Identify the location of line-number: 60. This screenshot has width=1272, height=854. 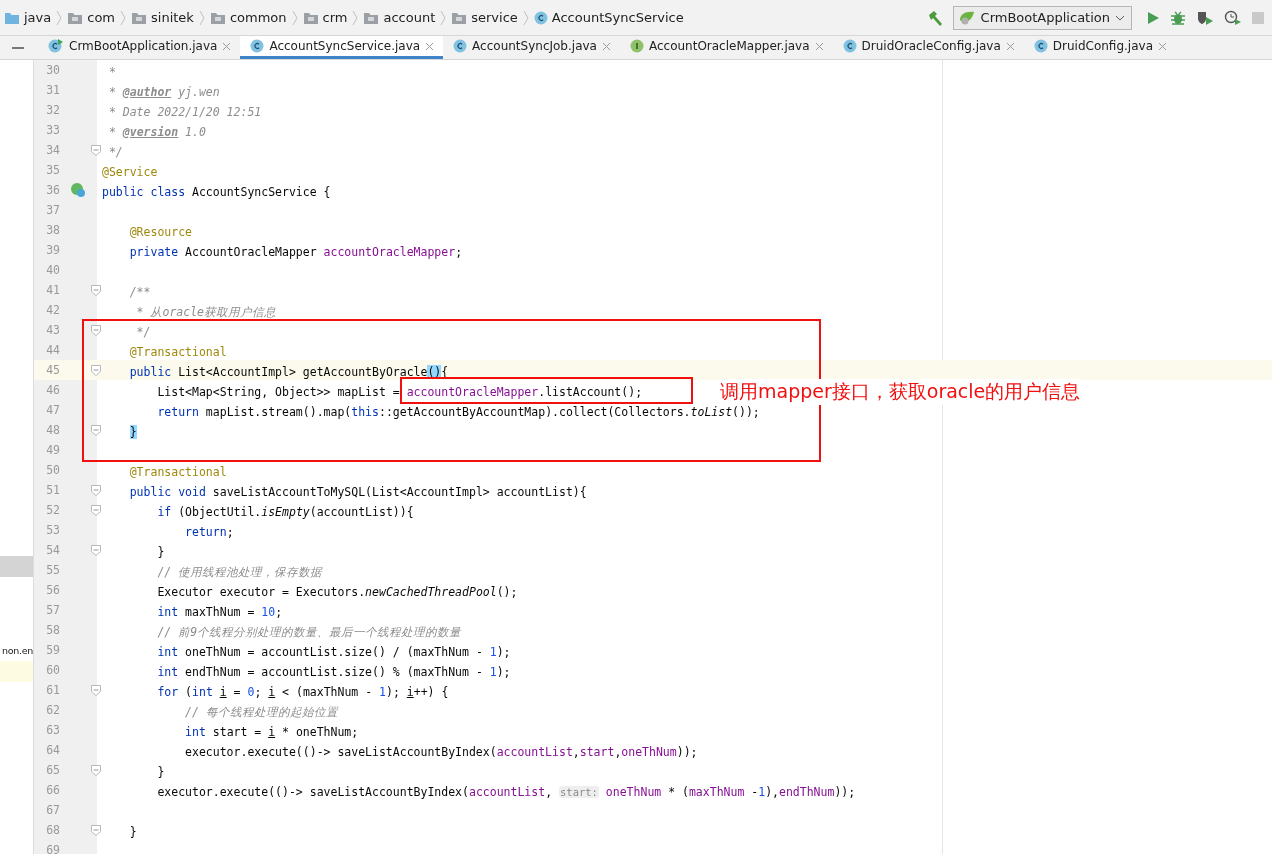
(52, 670).